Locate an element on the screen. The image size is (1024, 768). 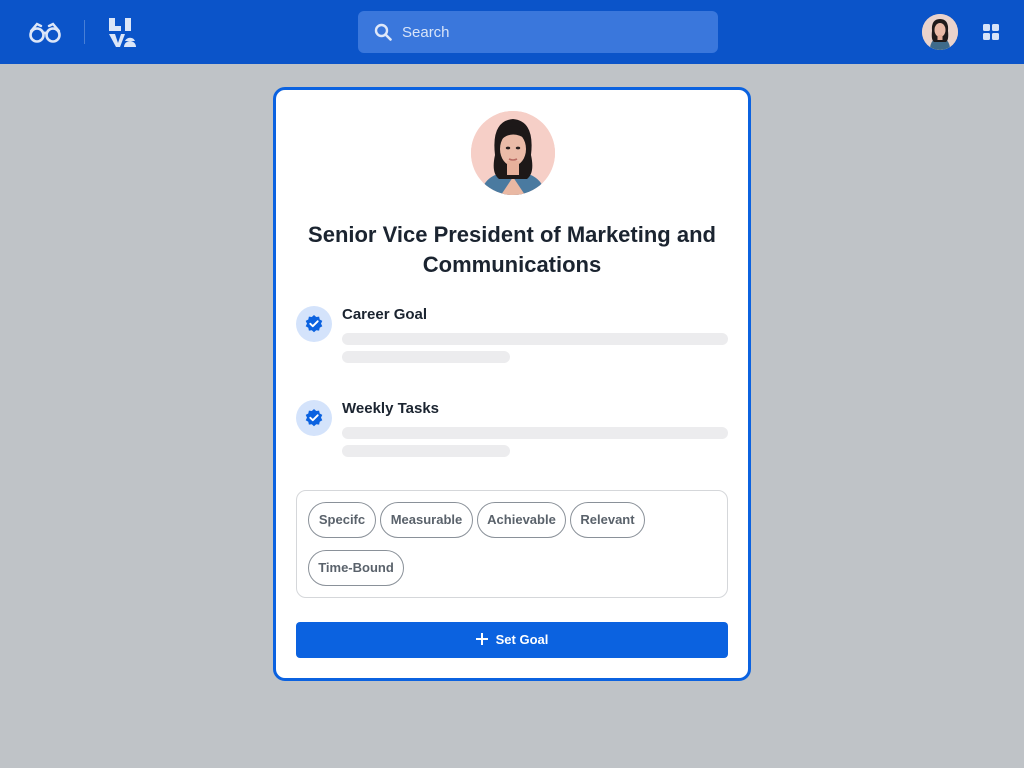
apps-grid-icon is located at coordinates (991, 32).